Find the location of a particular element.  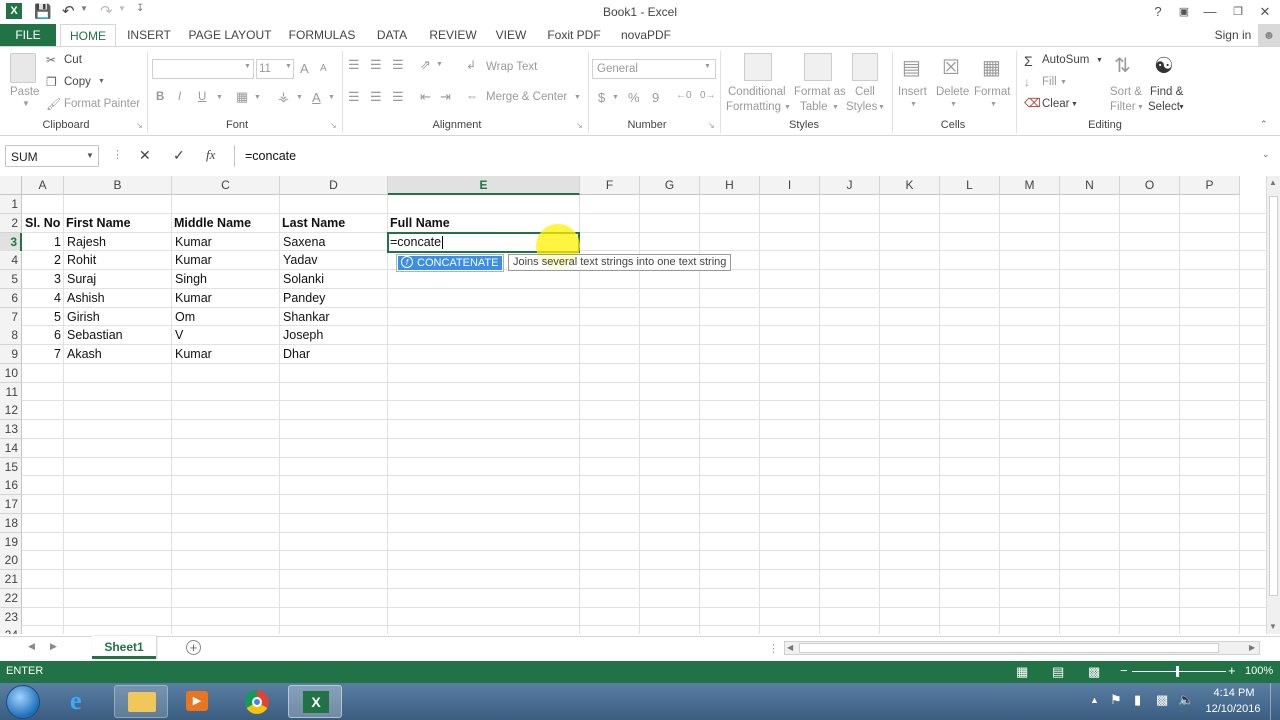

number-launcher-icon: ↘ is located at coordinates (711, 125).